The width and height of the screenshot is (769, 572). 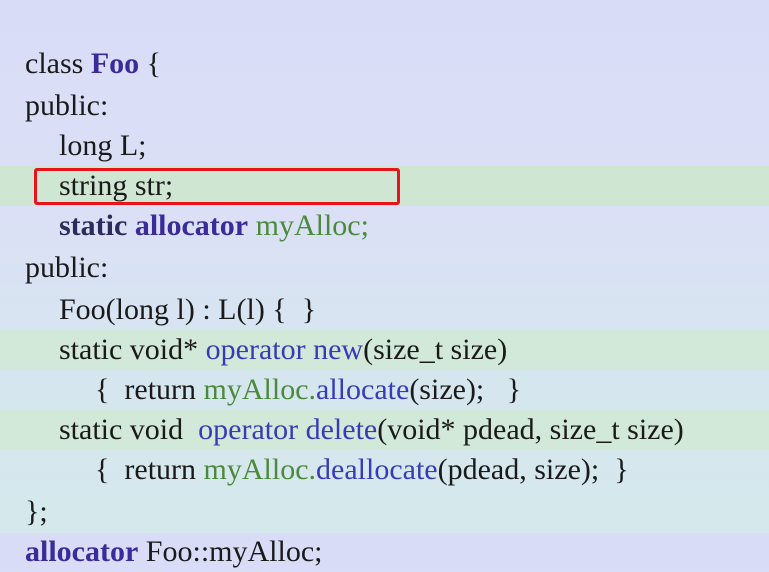 I want to click on code-line-13: allocator Foo::myAlloc;, so click(x=166, y=530).